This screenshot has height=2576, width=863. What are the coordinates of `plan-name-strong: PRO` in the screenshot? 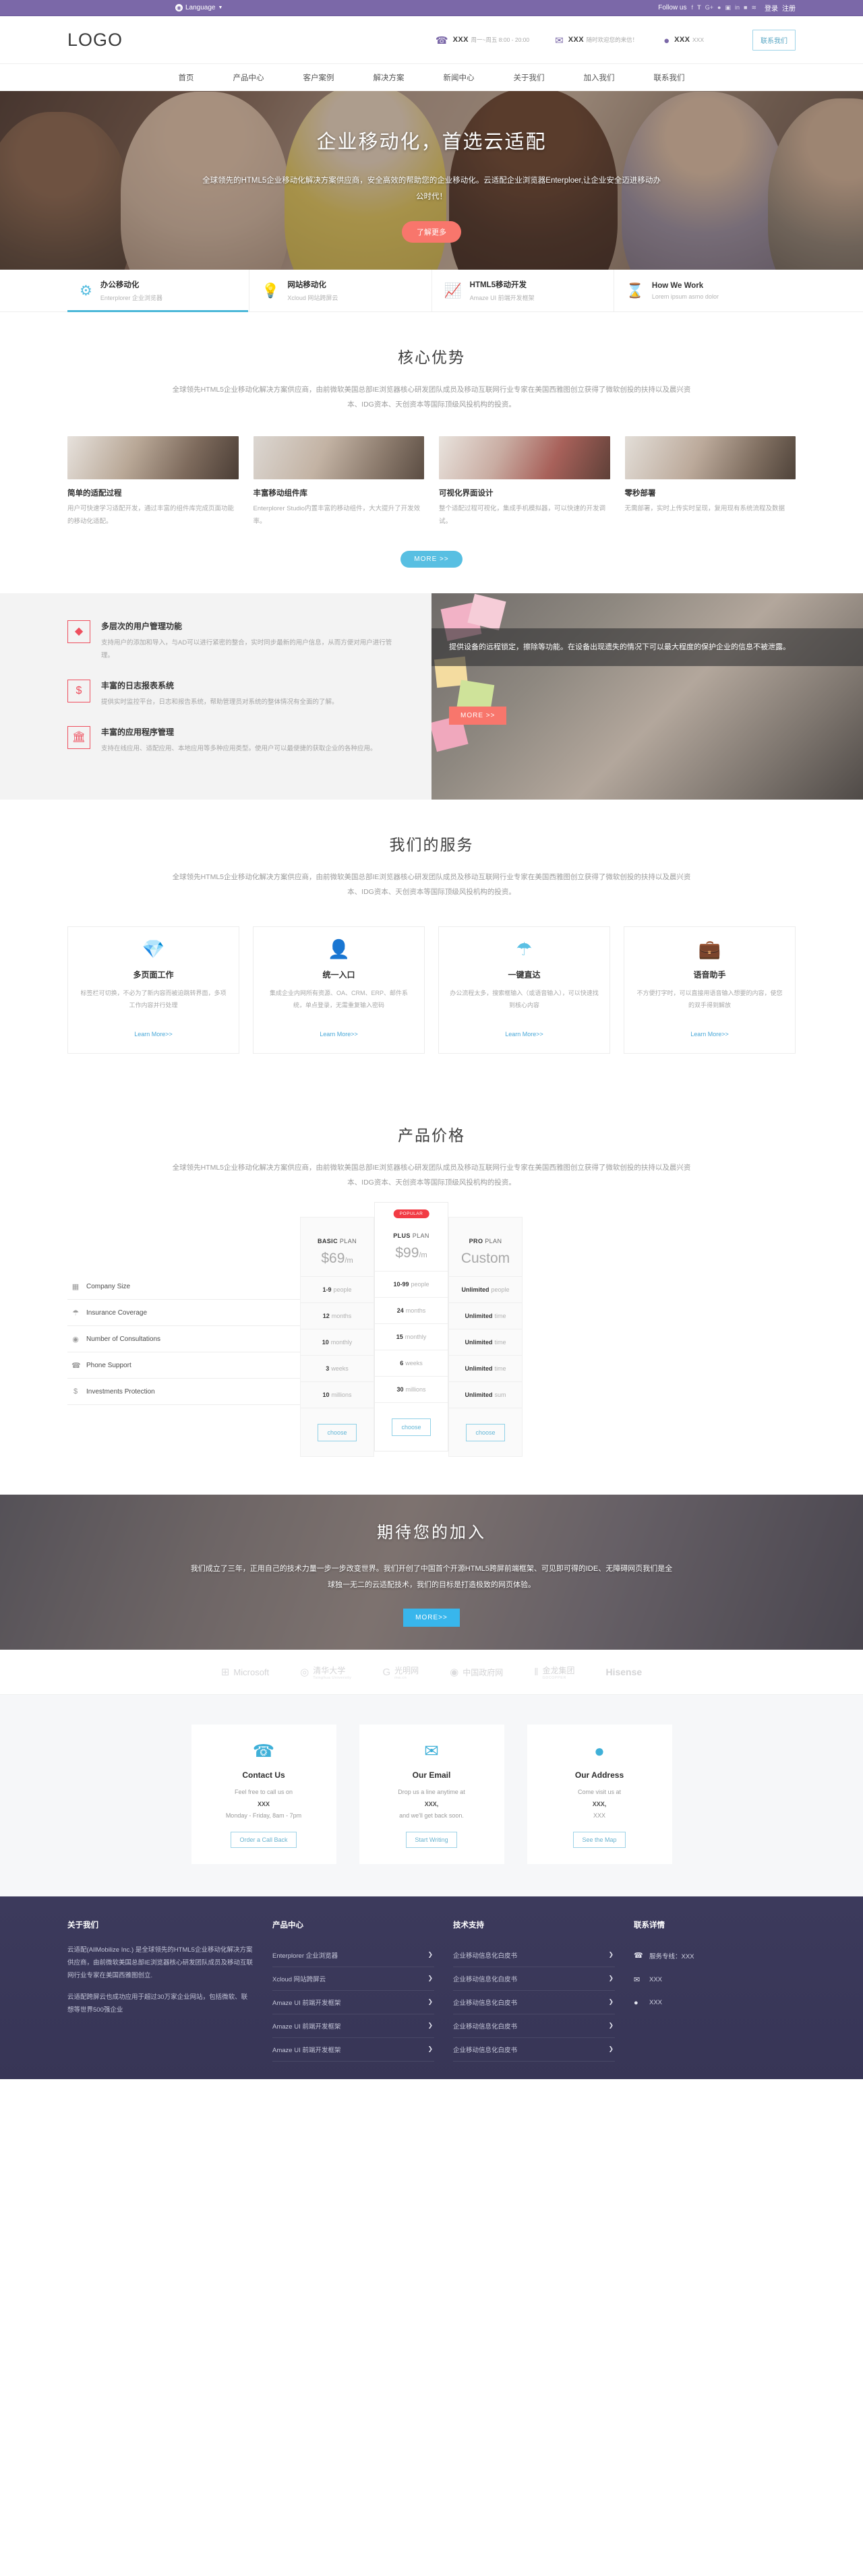 It's located at (476, 1241).